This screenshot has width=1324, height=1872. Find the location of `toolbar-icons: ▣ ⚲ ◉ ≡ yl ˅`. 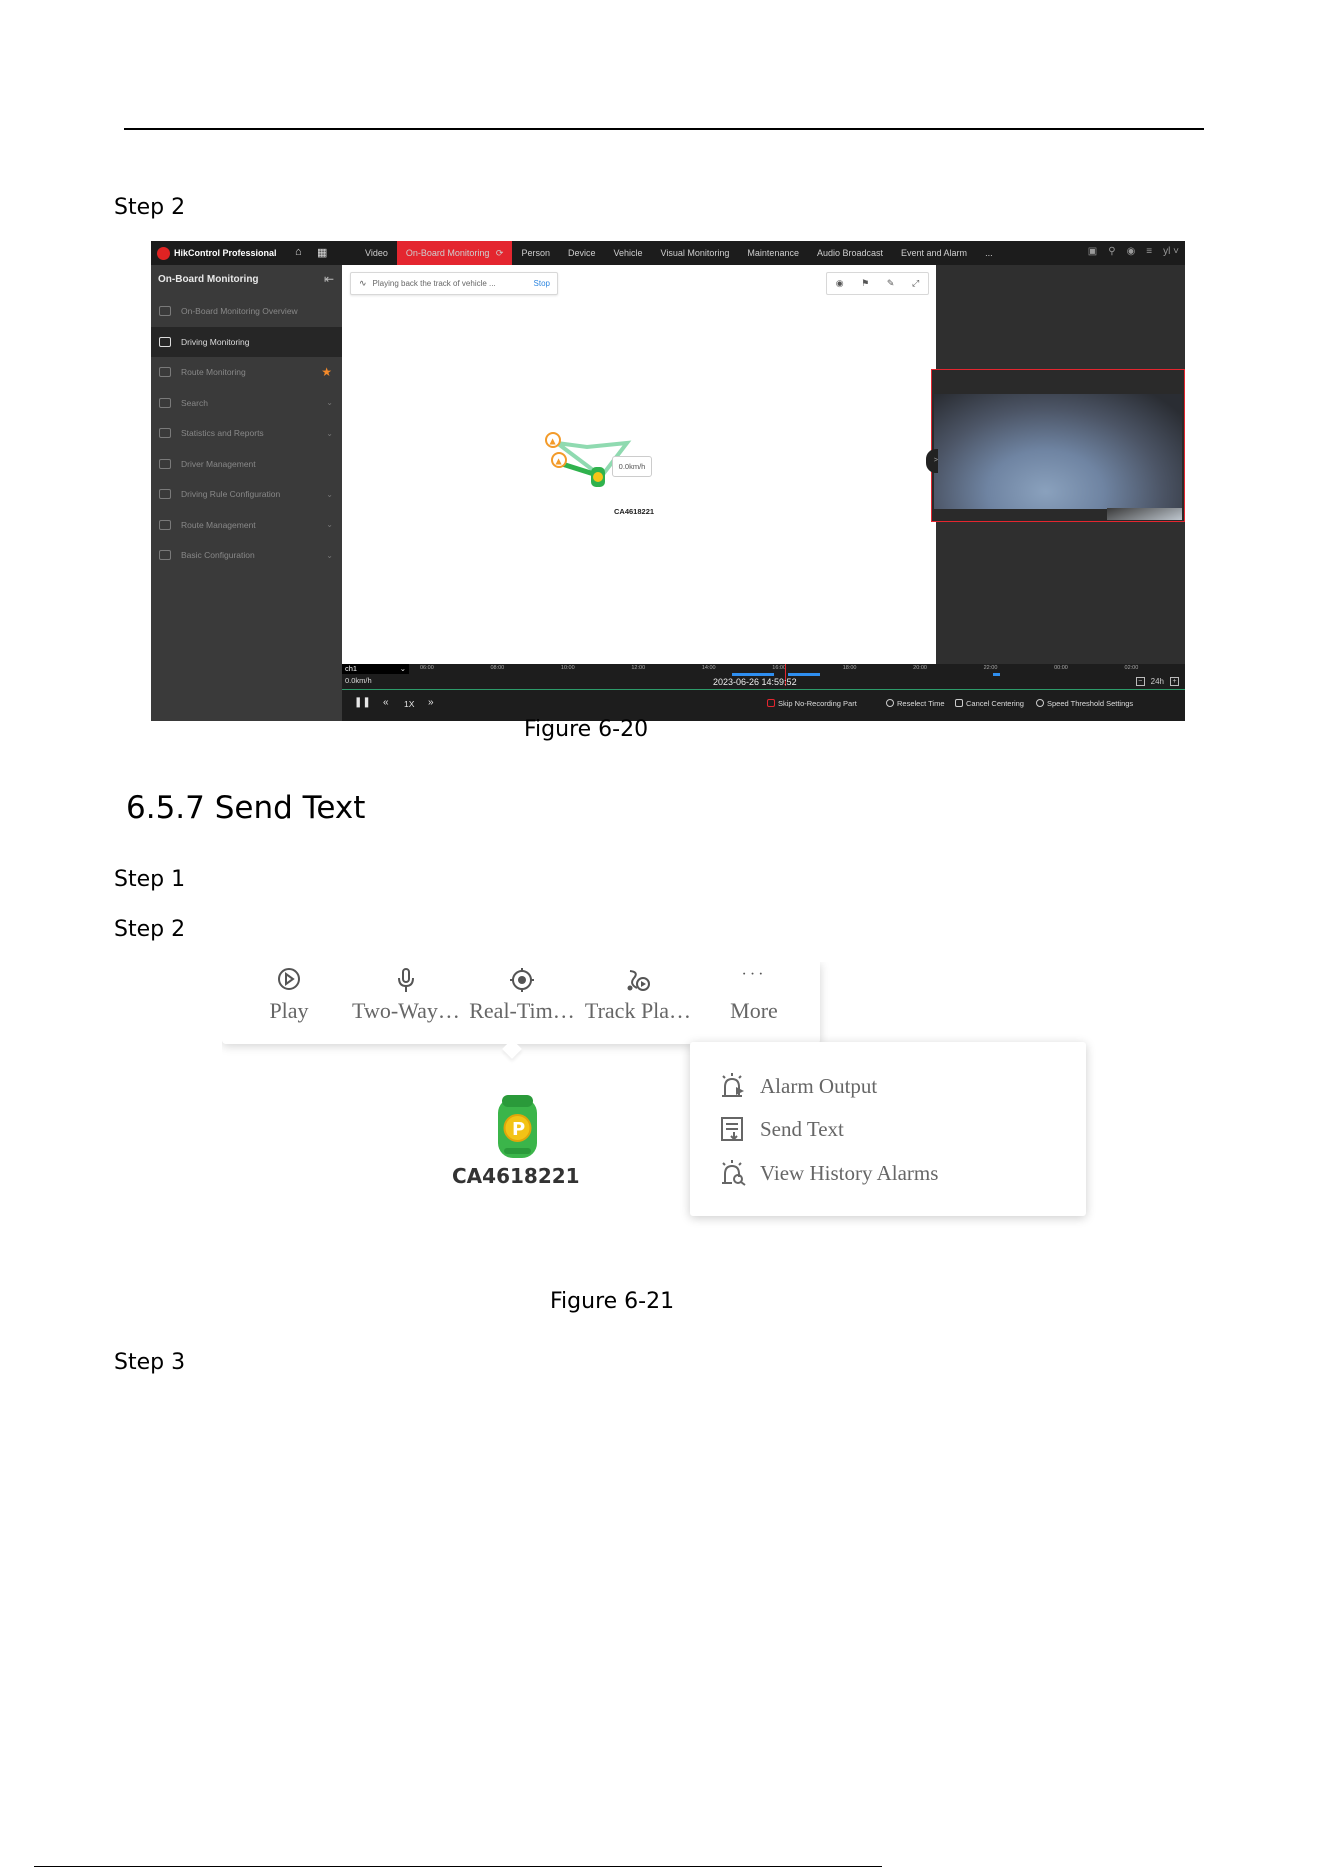

toolbar-icons: ▣ ⚲ ◉ ≡ yl ˅ is located at coordinates (1133, 251).